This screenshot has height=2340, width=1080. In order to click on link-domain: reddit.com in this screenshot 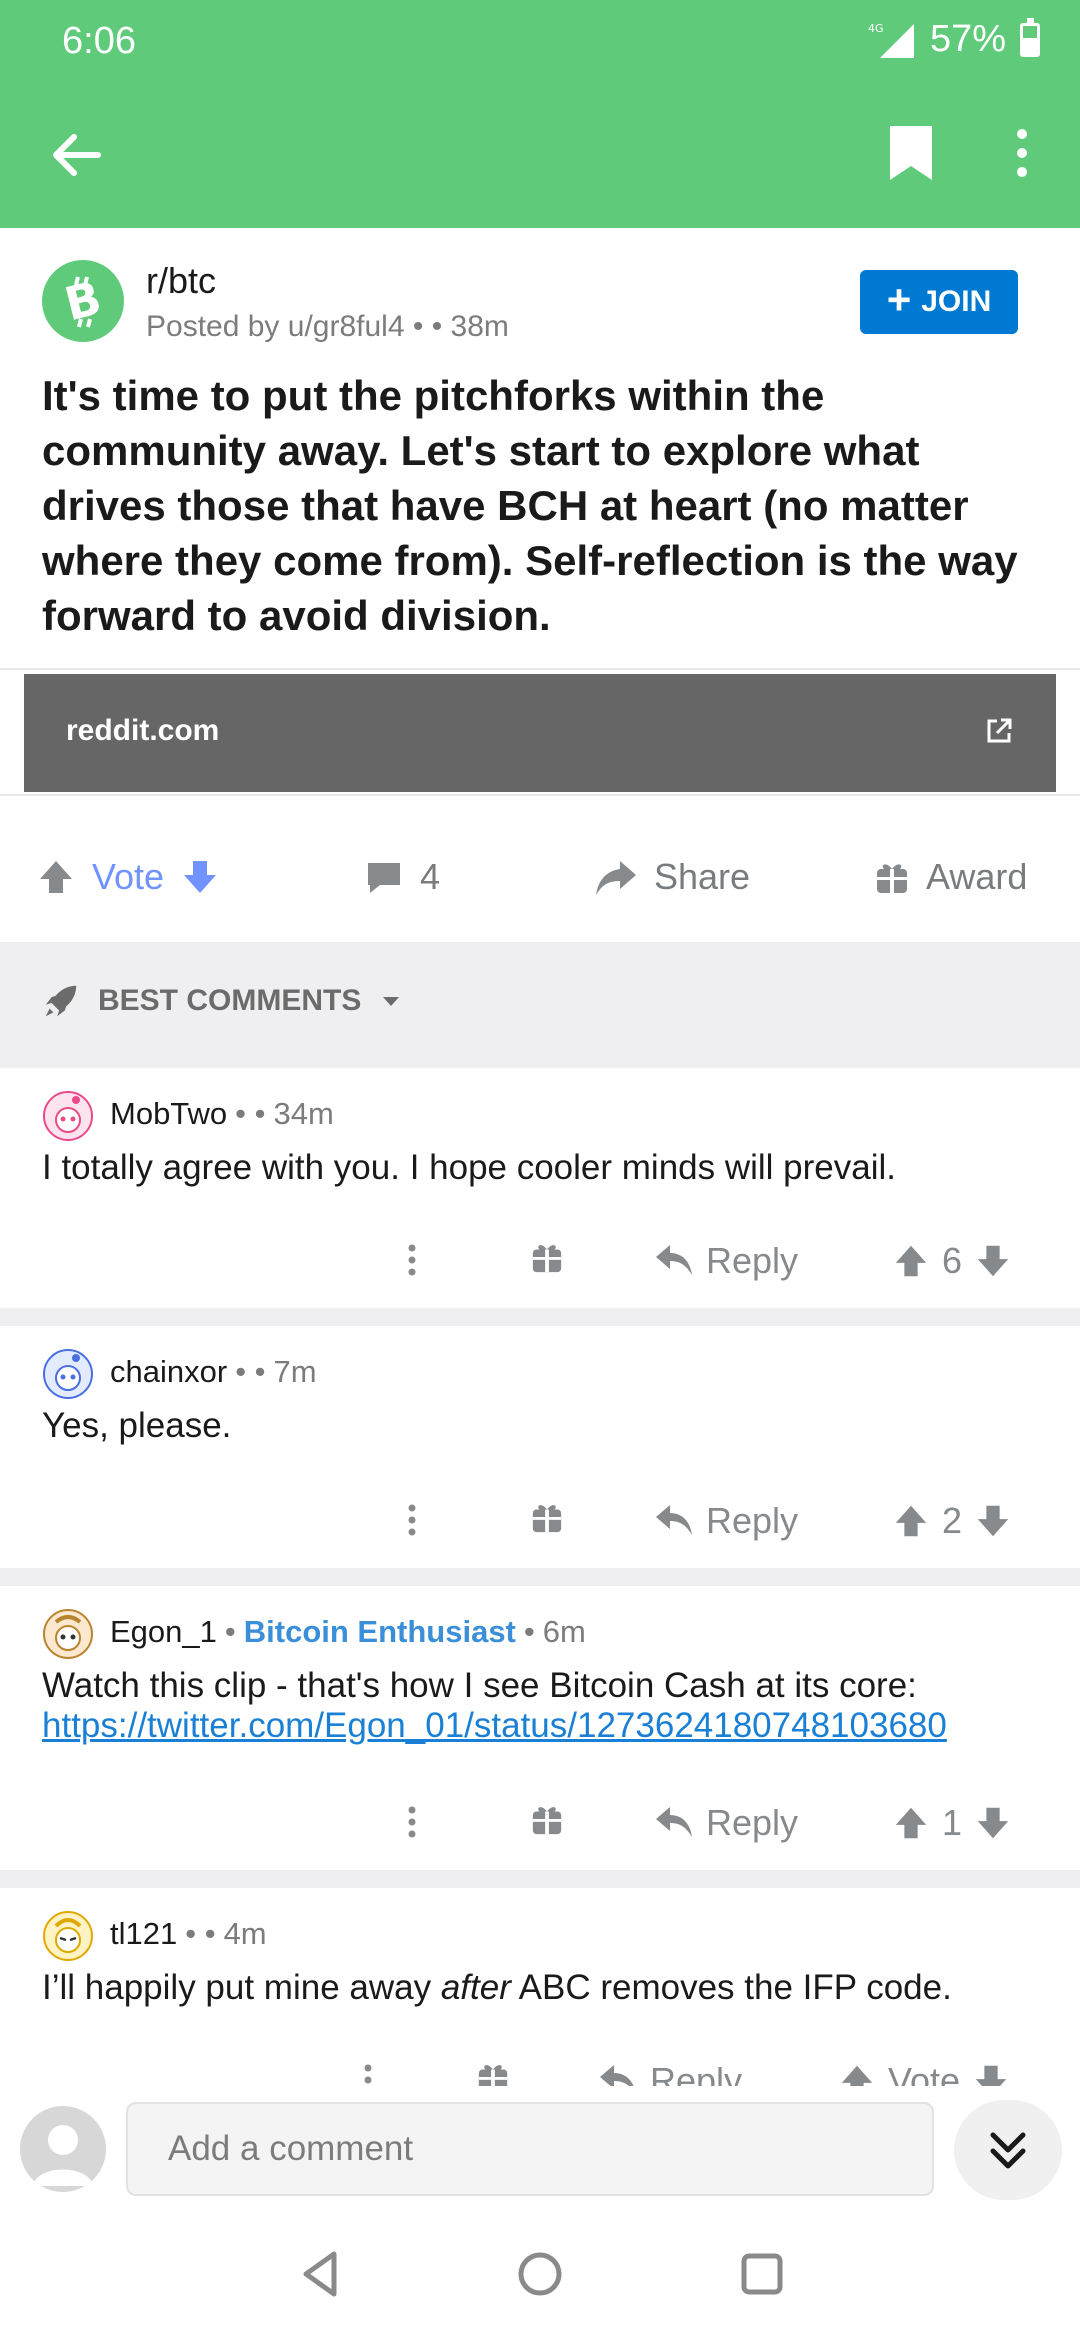, I will do `click(143, 730)`.